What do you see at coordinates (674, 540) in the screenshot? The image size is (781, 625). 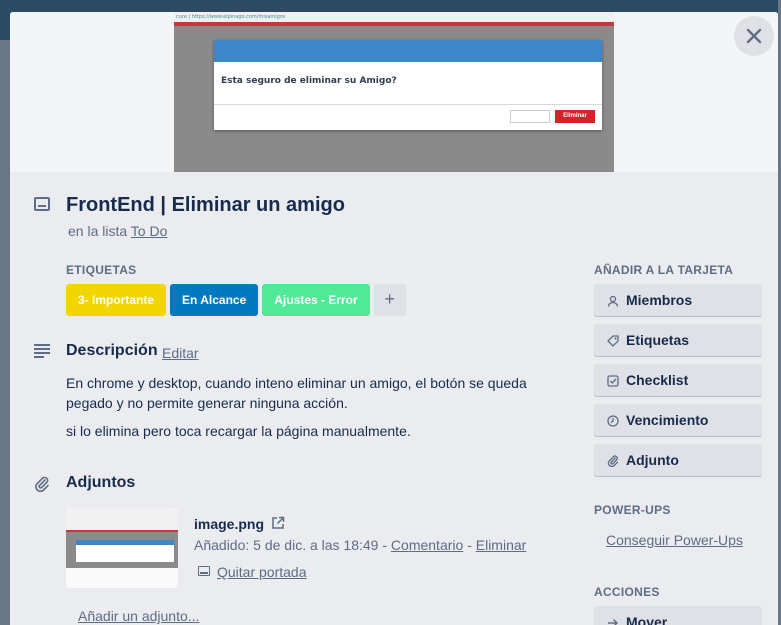 I see `get-powerups-link: Conseguir Power-Ups` at bounding box center [674, 540].